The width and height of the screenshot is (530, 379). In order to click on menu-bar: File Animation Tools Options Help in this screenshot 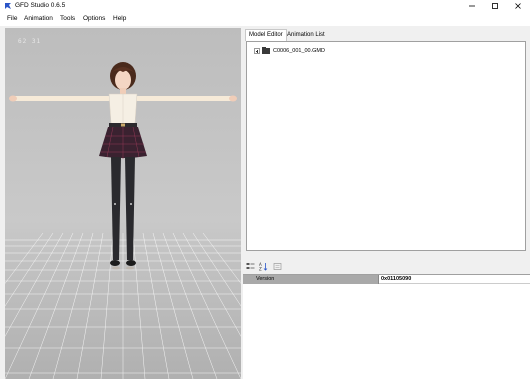, I will do `click(265, 19)`.